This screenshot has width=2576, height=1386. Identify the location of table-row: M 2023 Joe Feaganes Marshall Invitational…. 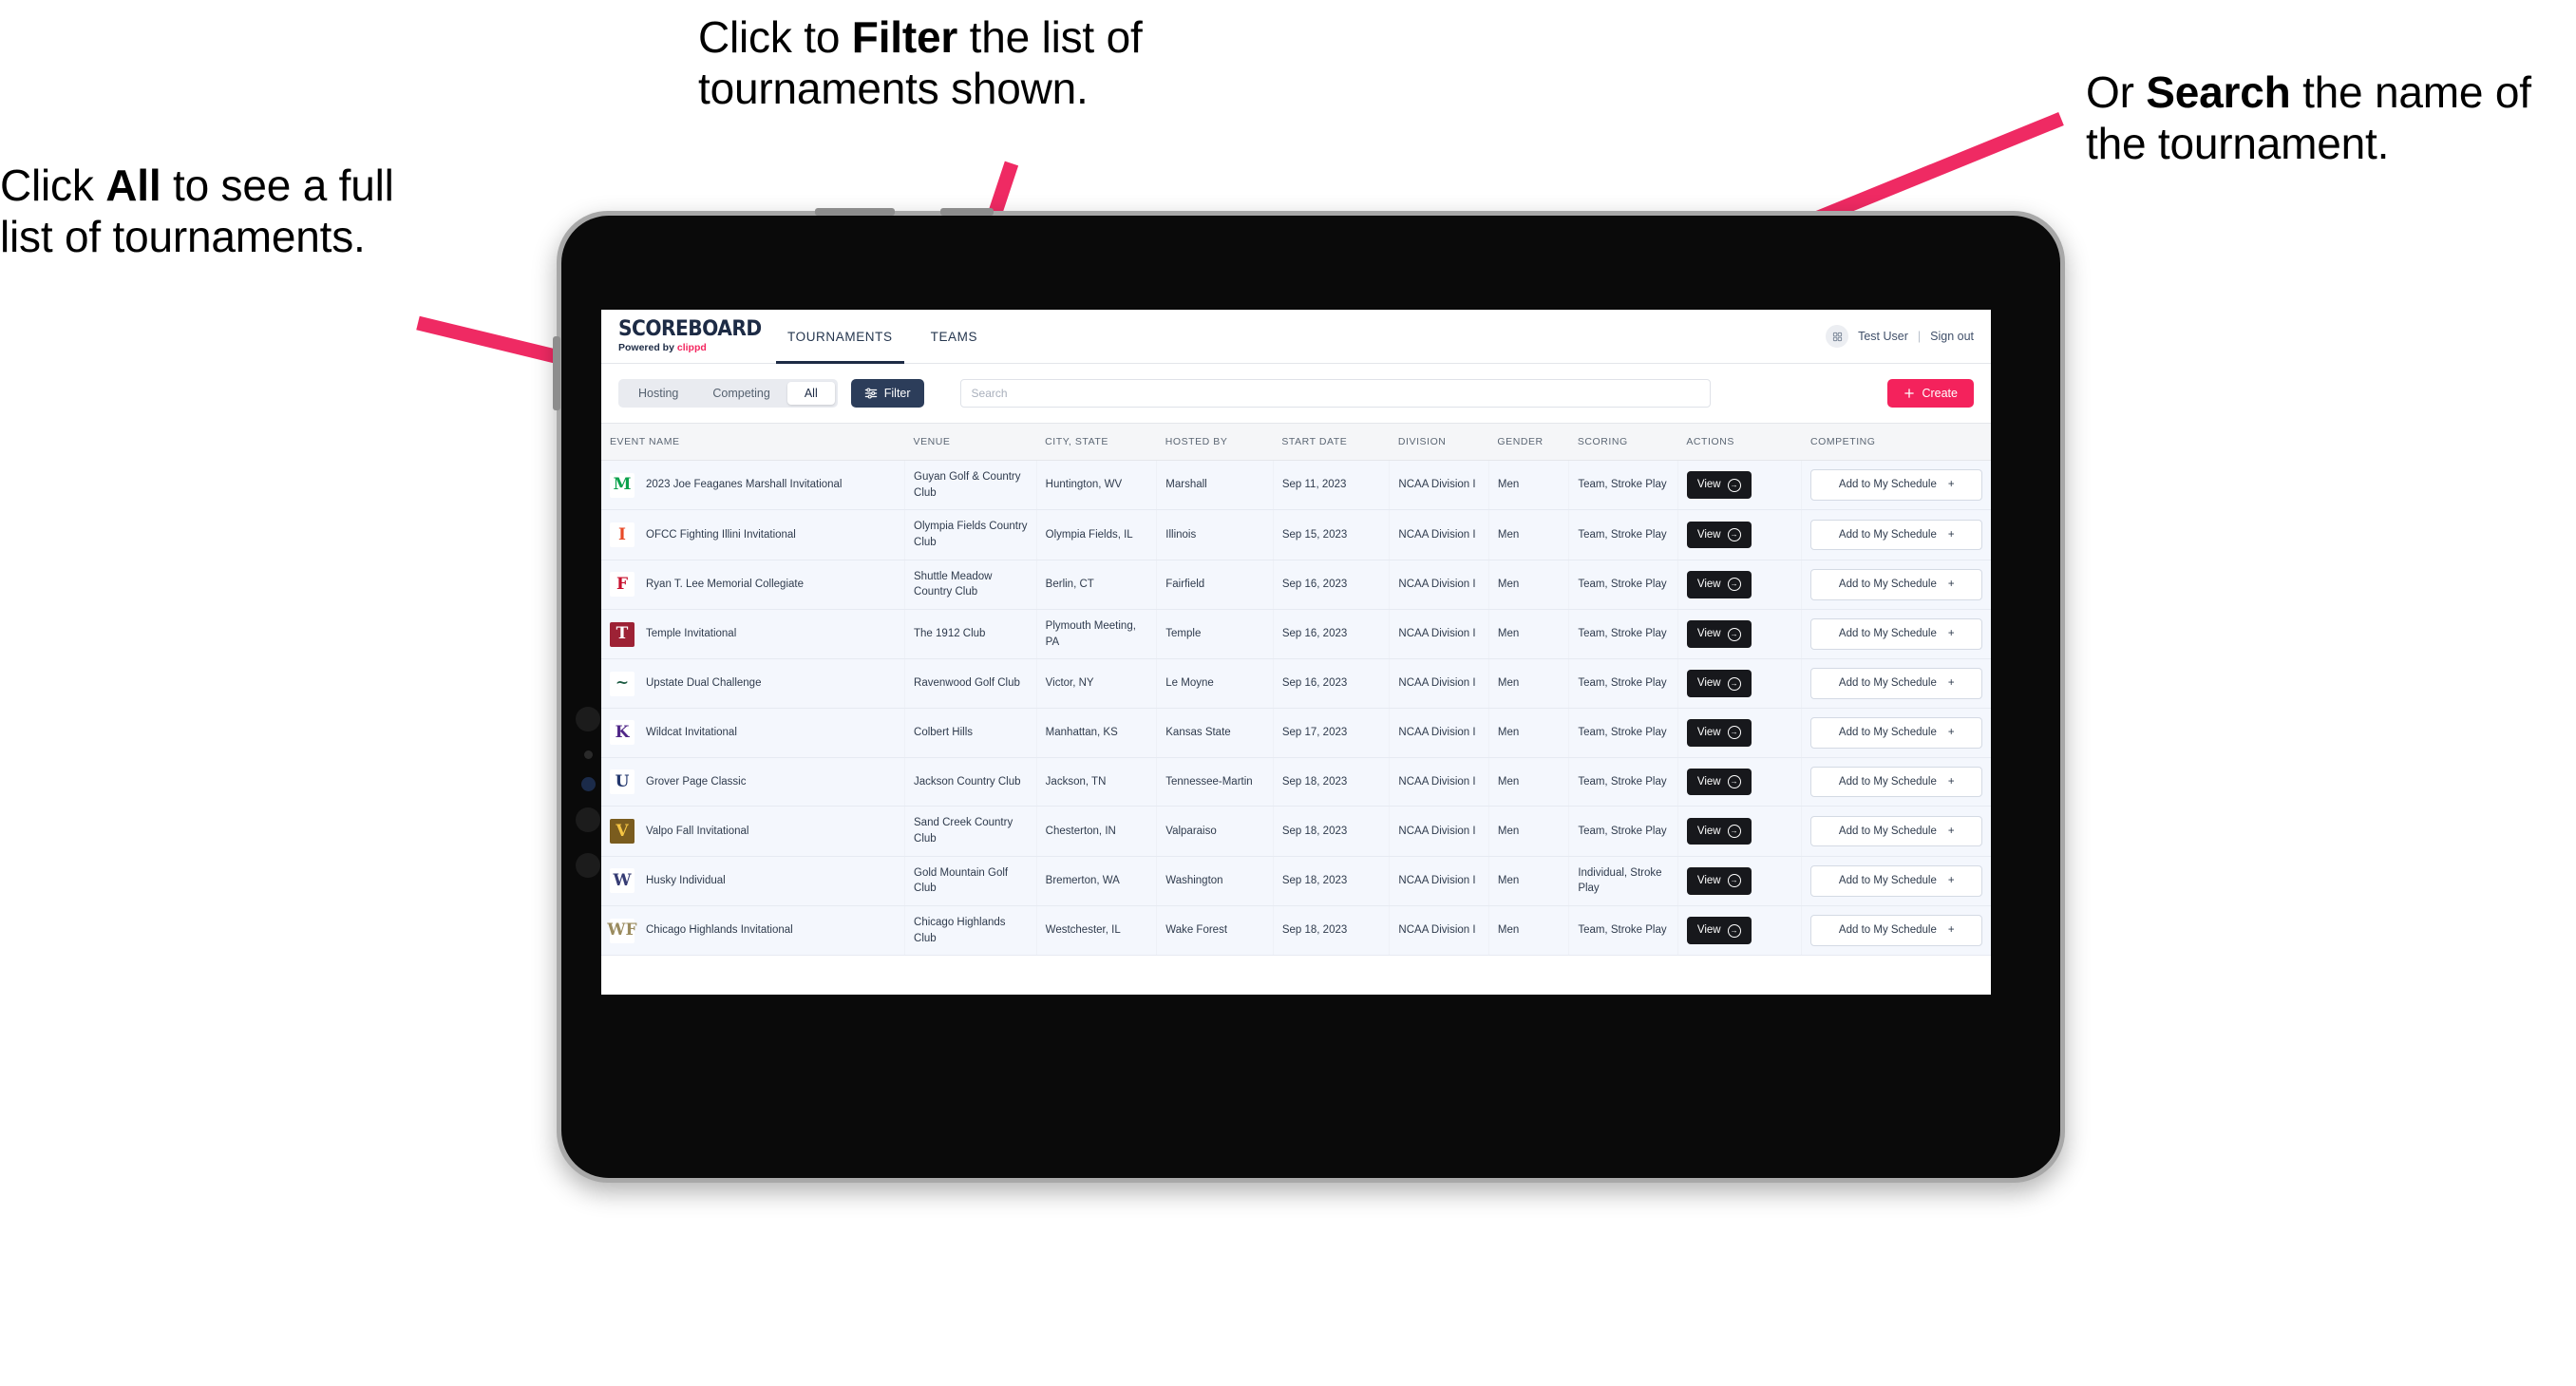
(1296, 485).